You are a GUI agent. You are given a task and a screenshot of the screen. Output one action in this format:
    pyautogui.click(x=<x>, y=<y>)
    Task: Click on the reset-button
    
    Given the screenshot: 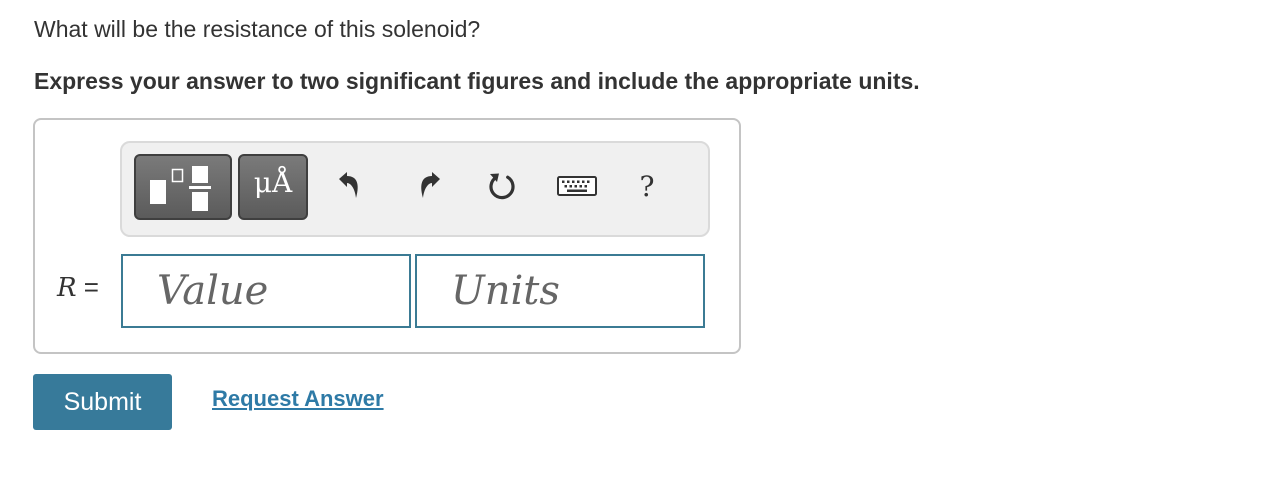 What is the action you would take?
    pyautogui.click(x=502, y=187)
    